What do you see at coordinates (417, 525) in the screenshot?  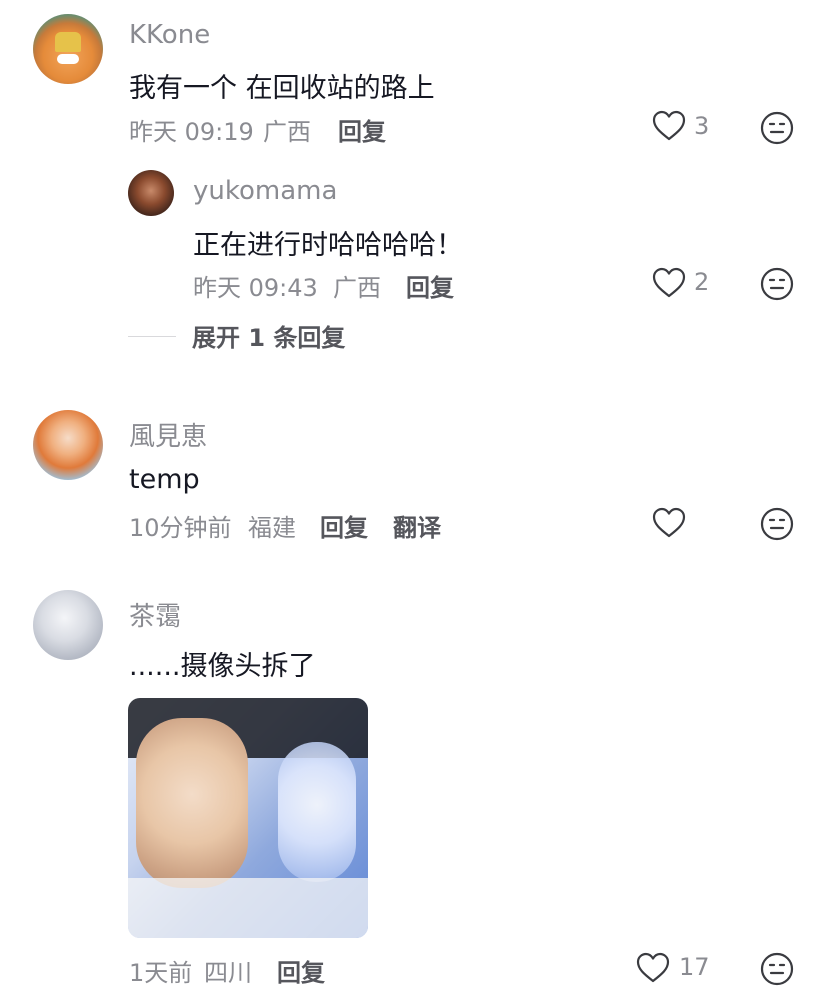 I see `translate-button: 翻译` at bounding box center [417, 525].